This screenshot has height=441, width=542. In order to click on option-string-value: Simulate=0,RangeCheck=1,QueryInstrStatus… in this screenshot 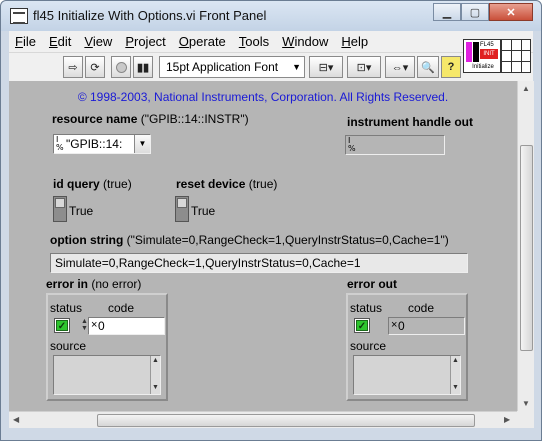, I will do `click(208, 263)`.